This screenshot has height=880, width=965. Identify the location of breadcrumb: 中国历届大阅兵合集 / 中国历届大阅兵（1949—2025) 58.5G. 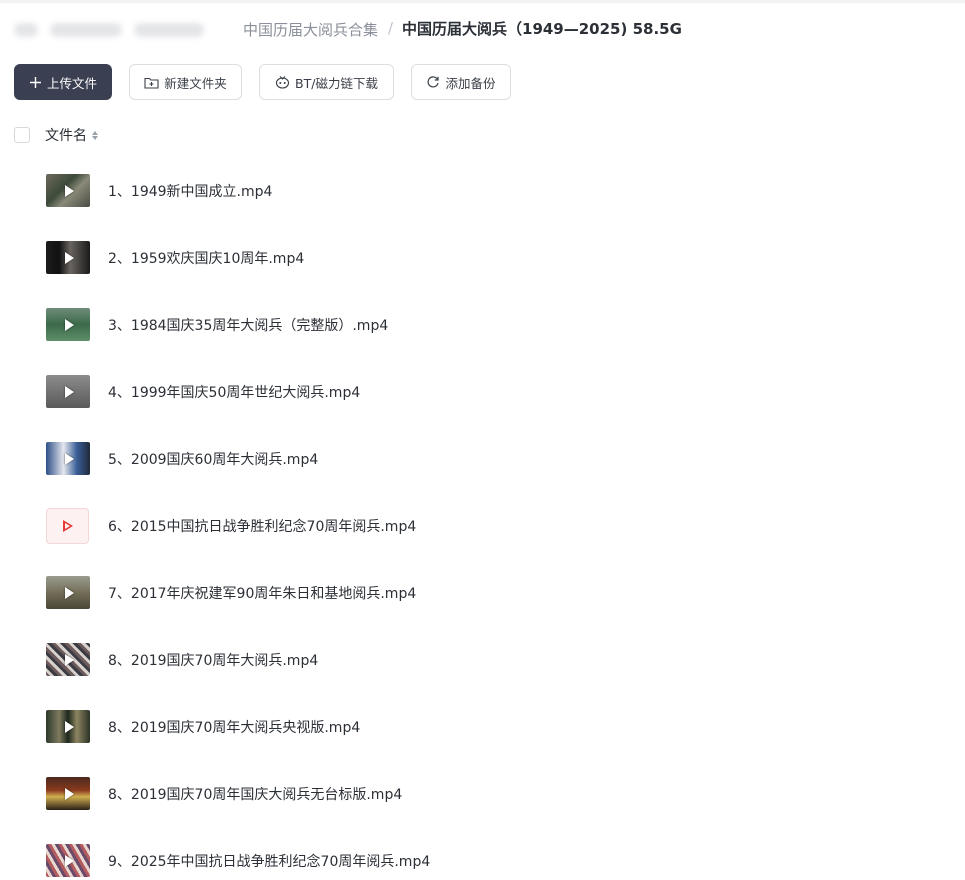
(482, 29).